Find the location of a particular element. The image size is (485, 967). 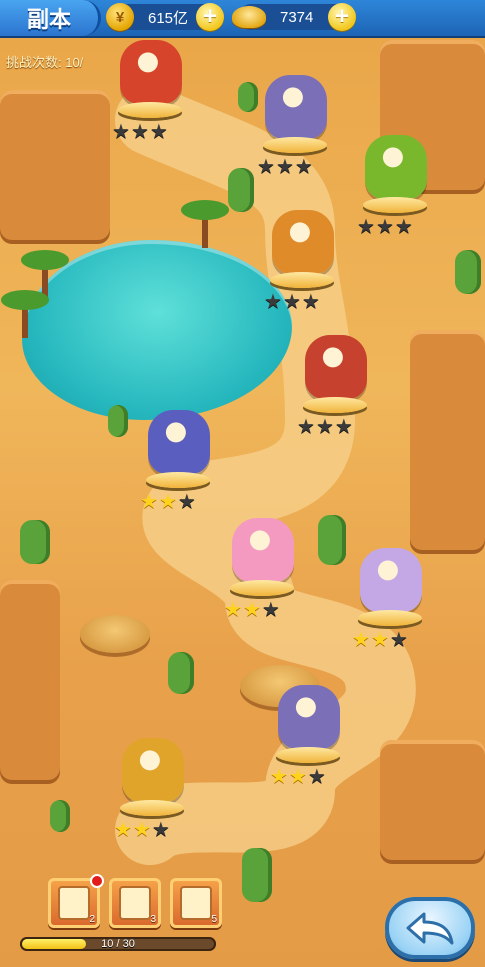

stage-dragon-demon: ★ ★ ★ is located at coordinates (150, 96).